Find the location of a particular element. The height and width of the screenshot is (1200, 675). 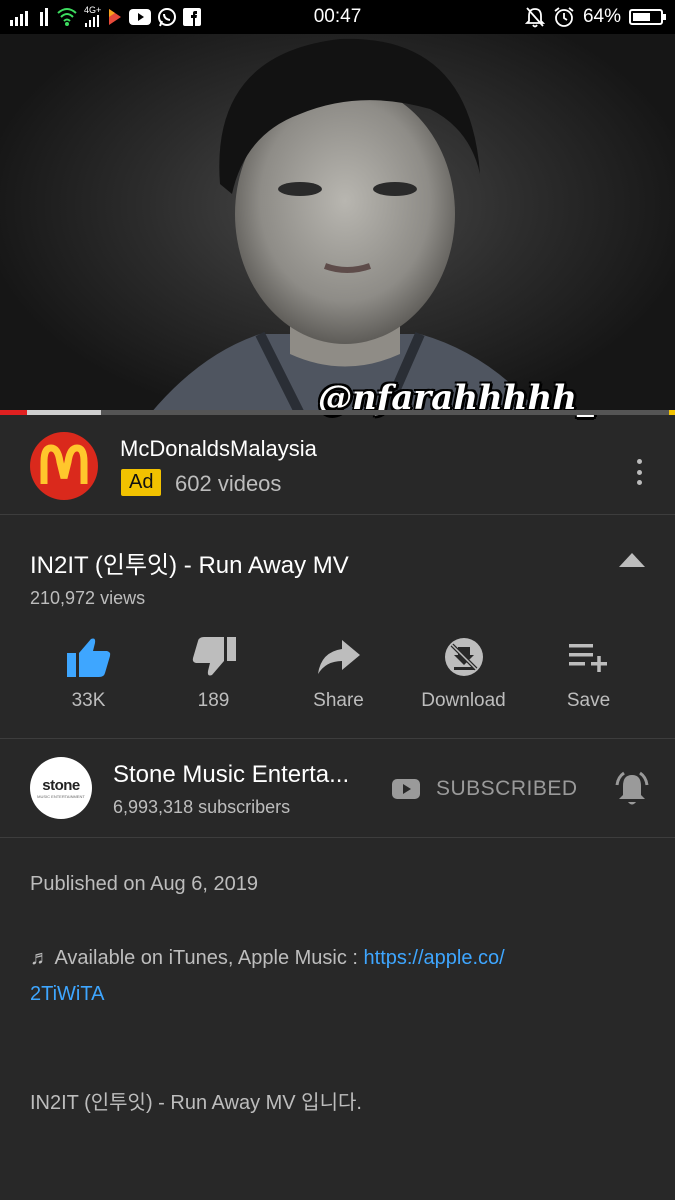

like-count: 33K is located at coordinates (88, 700).